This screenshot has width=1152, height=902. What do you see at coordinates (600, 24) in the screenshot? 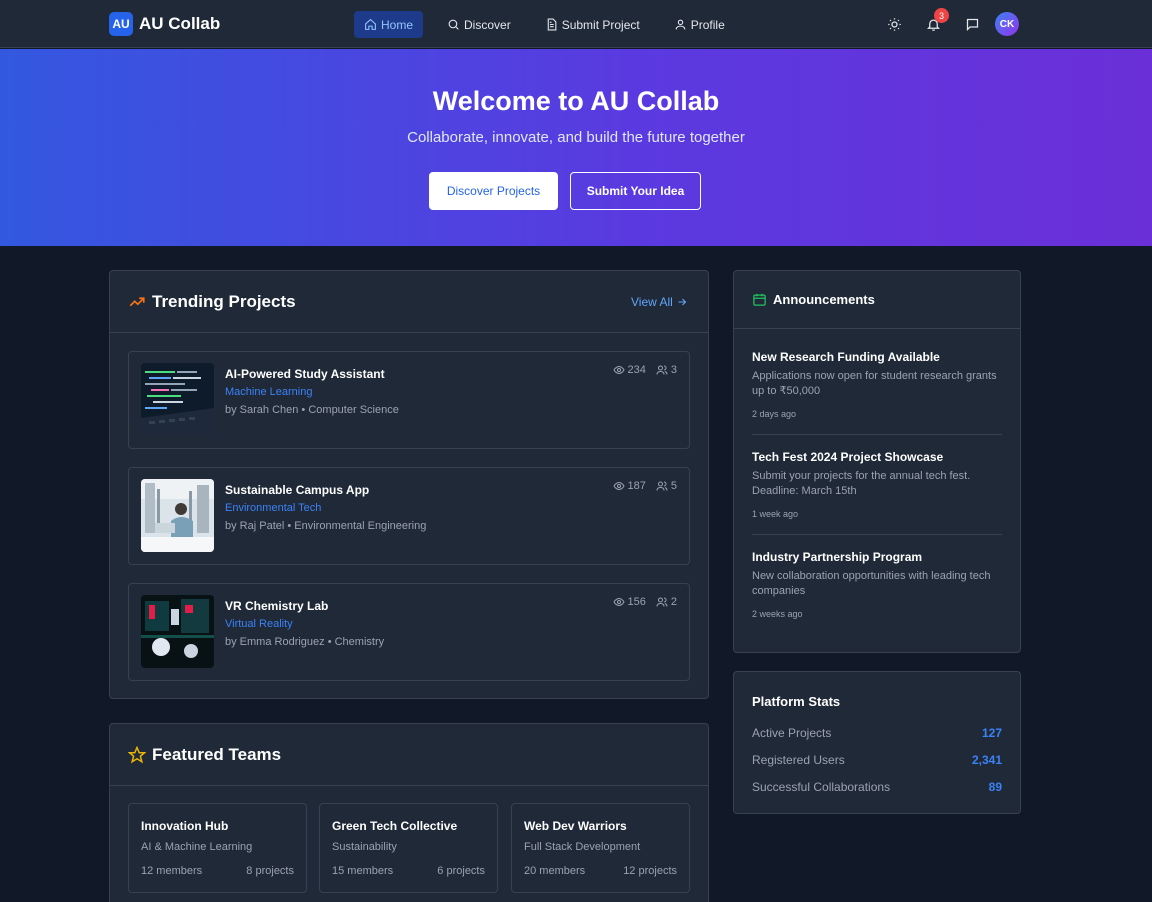
I see `nav-submit-label: Submit Project` at bounding box center [600, 24].